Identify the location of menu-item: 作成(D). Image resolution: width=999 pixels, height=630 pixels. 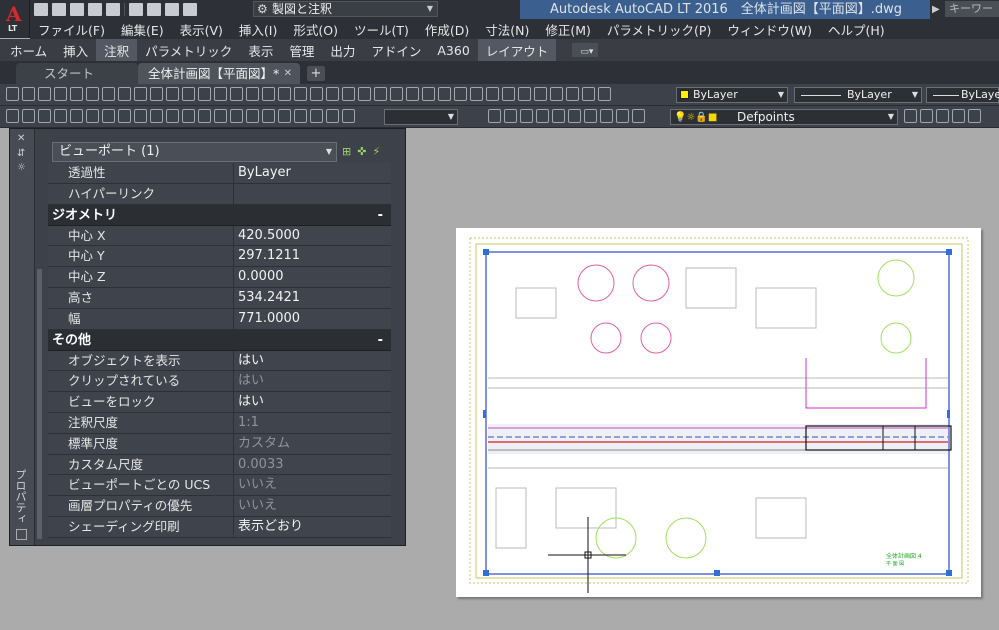
(447, 29).